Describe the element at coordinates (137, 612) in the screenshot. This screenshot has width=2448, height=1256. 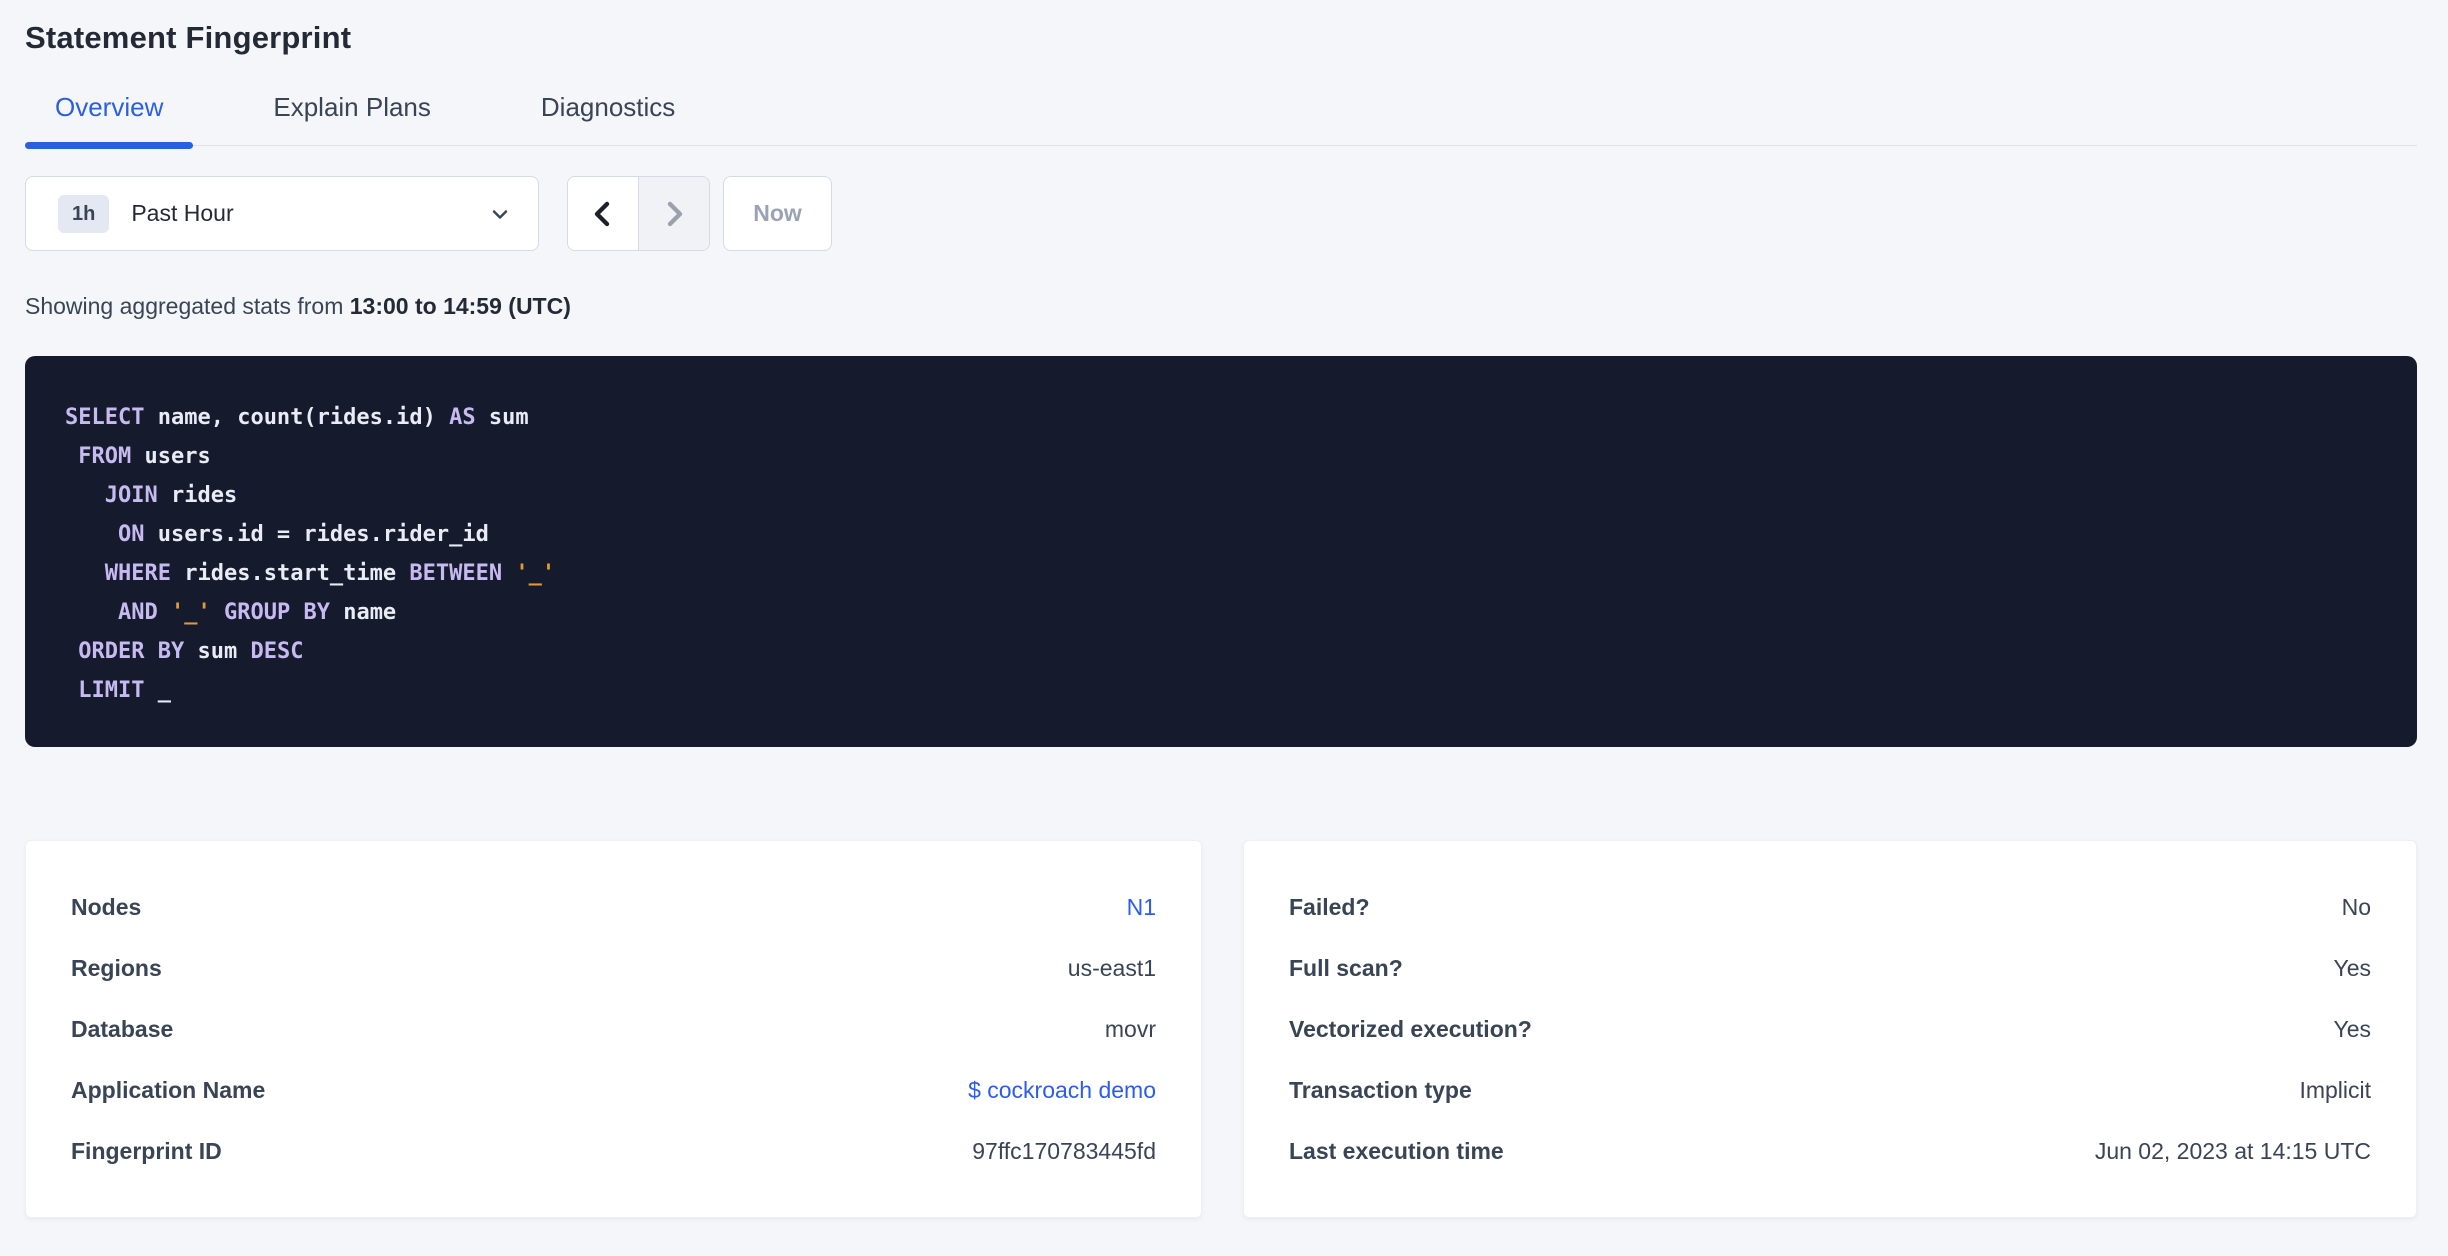
I see `sql-token-kw: AND` at that location.